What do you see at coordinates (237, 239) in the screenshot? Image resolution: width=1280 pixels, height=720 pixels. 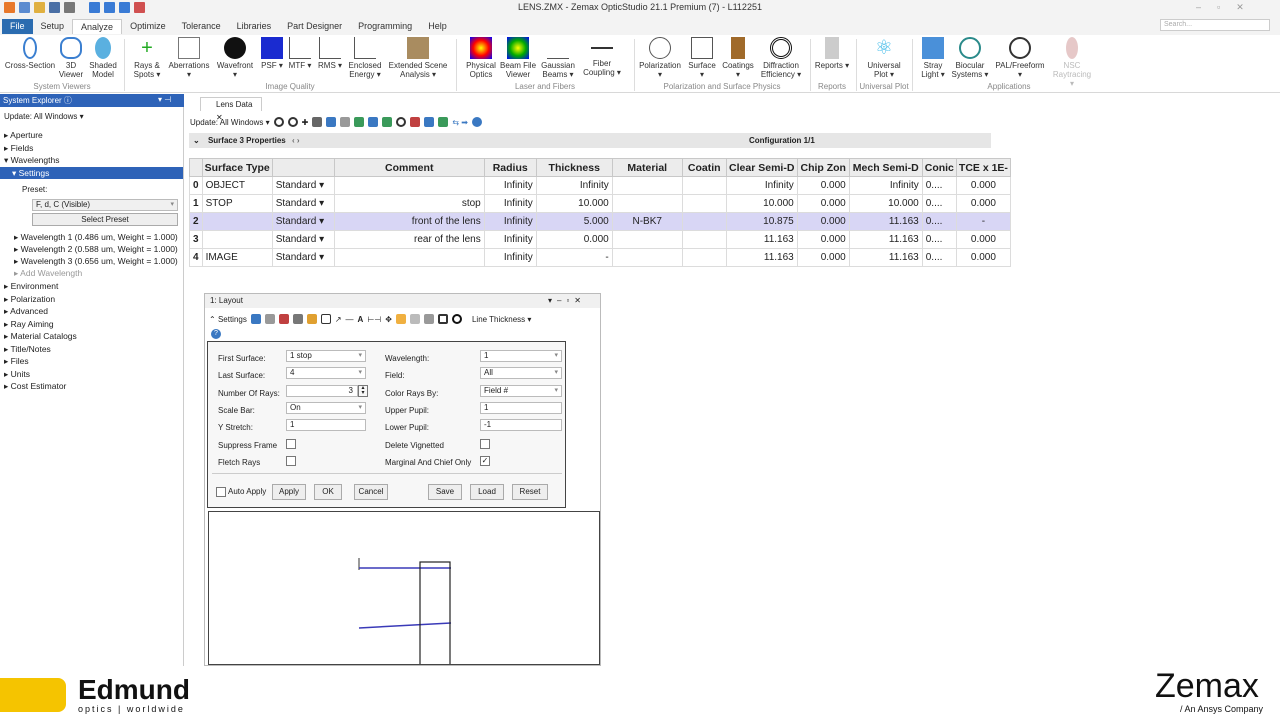 I see `cell-surface-name` at bounding box center [237, 239].